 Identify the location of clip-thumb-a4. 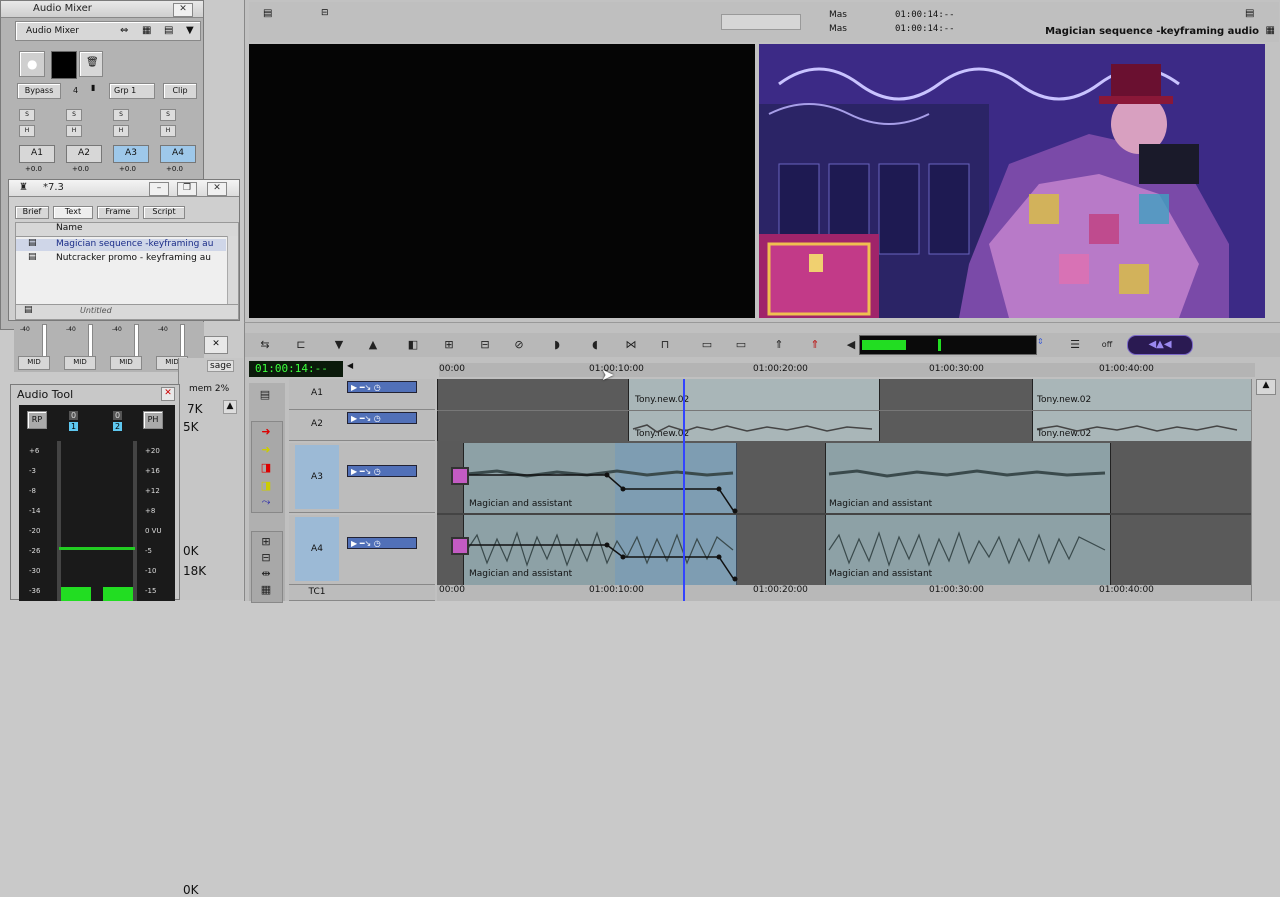
(460, 546).